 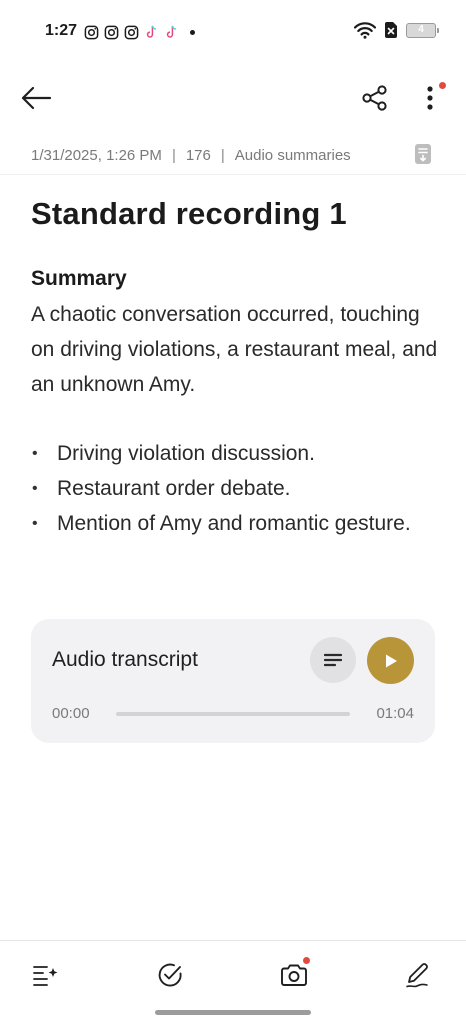 What do you see at coordinates (192, 32) in the screenshot?
I see `more-notifications-dot` at bounding box center [192, 32].